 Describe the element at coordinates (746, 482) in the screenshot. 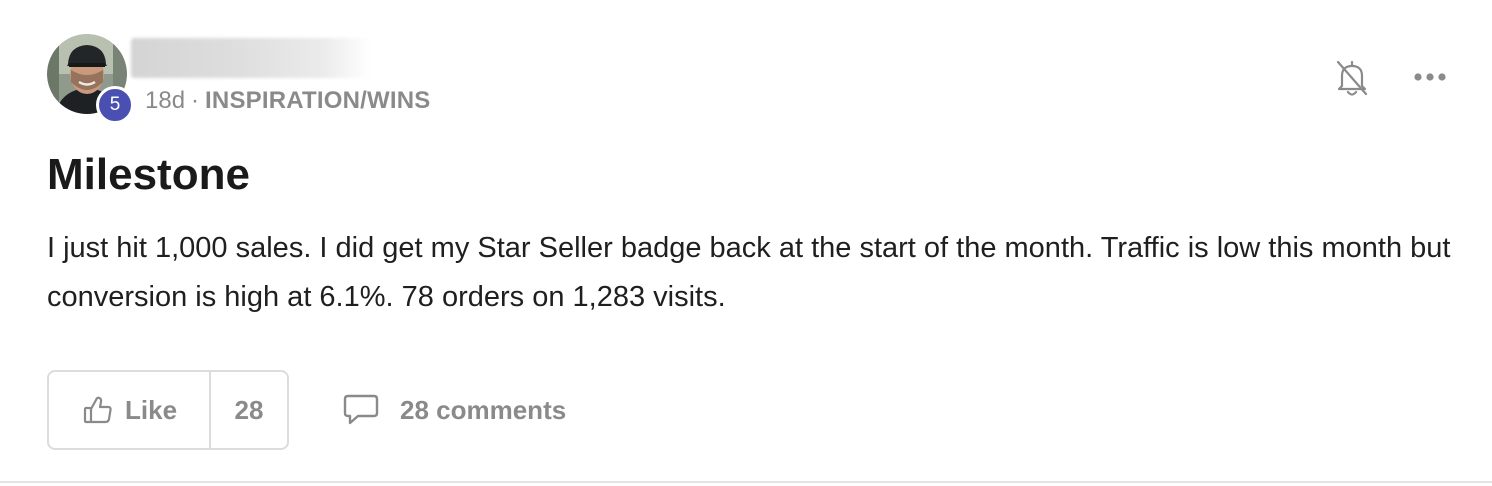

I see `post-divider` at that location.